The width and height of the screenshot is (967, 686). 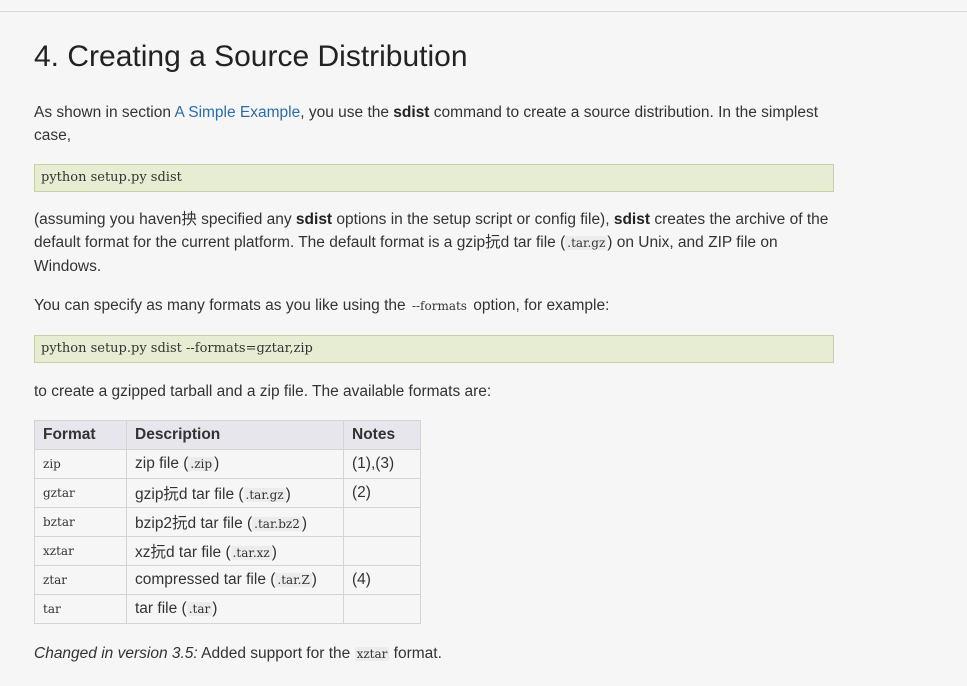 What do you see at coordinates (199, 609) in the screenshot?
I see `extension-code: .tar` at bounding box center [199, 609].